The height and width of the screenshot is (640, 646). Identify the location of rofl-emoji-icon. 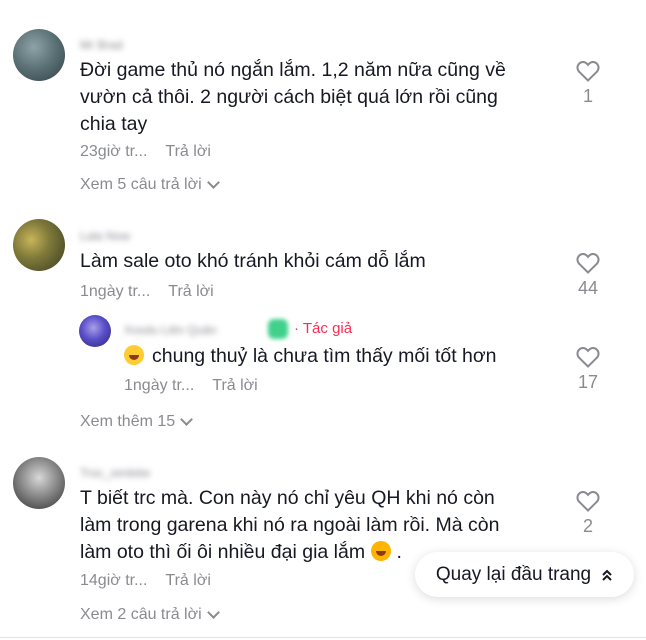
(381, 551).